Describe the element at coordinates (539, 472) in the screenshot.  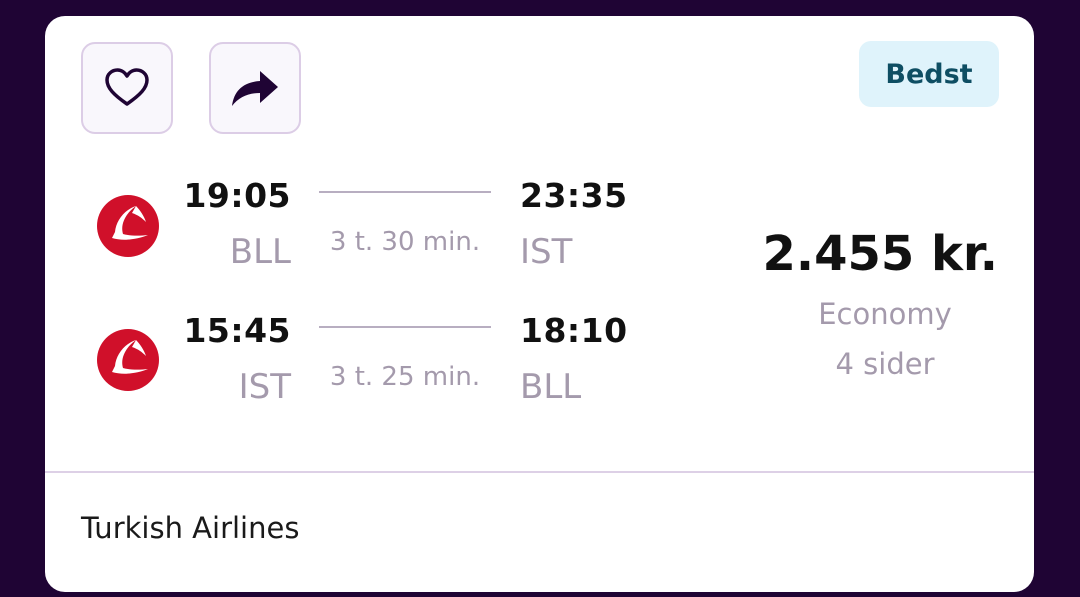
I see `divider` at that location.